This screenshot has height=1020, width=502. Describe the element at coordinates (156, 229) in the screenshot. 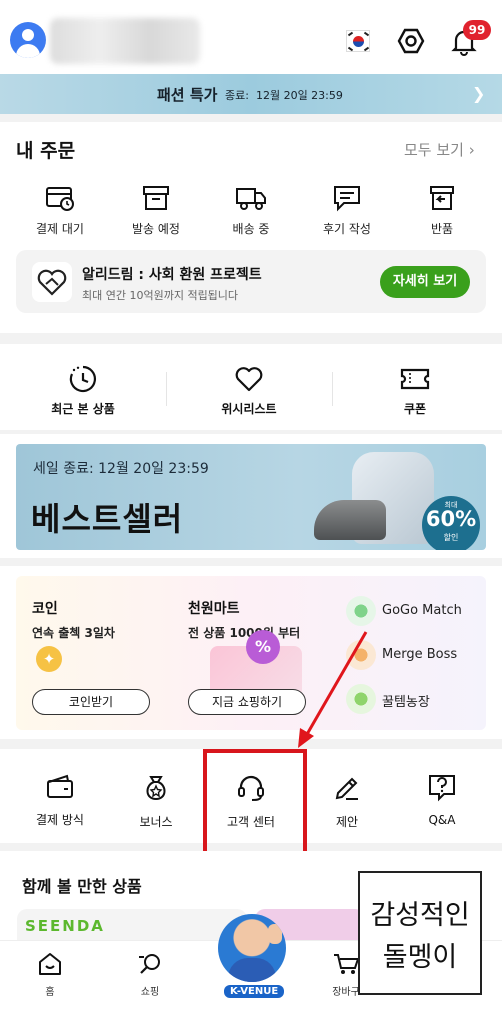

I see `order-label: 발송 예정` at that location.